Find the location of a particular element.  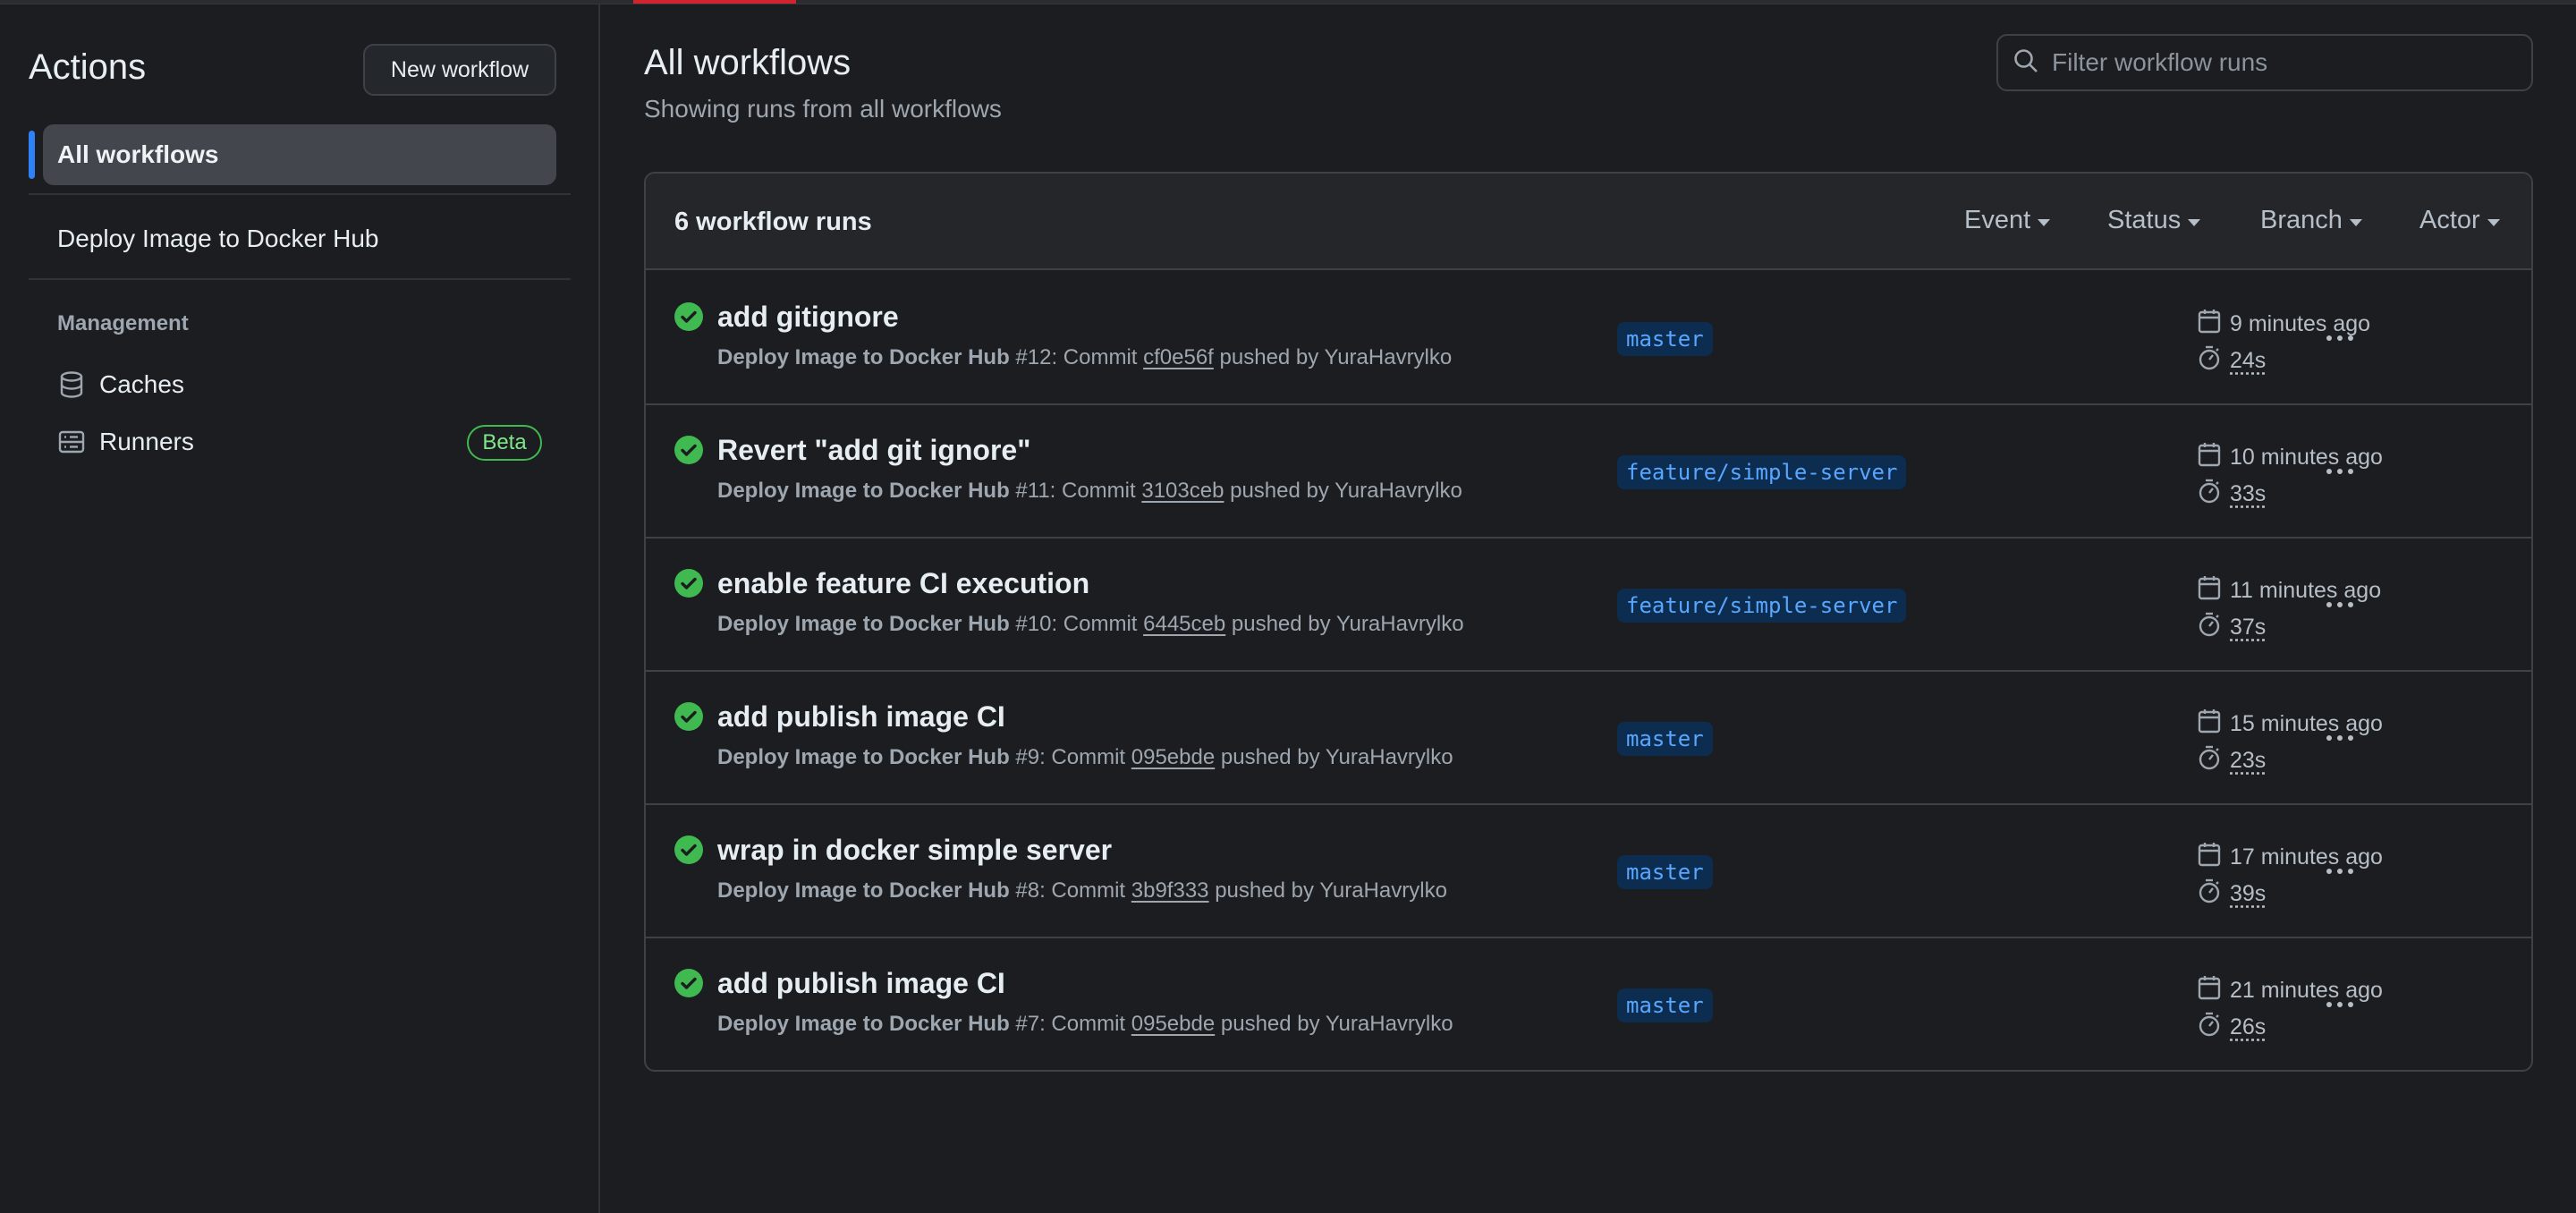

status-filter-label: Status is located at coordinates (2144, 220).